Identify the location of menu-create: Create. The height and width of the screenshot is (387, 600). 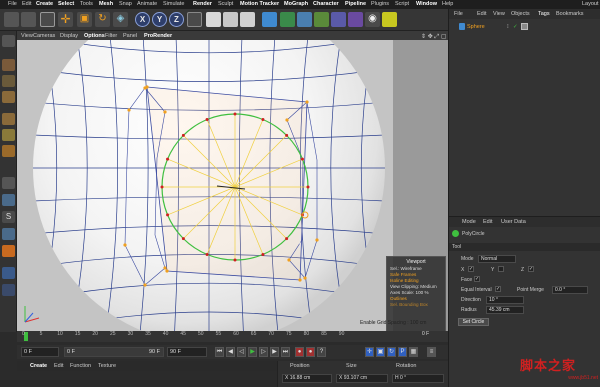
(44, 4).